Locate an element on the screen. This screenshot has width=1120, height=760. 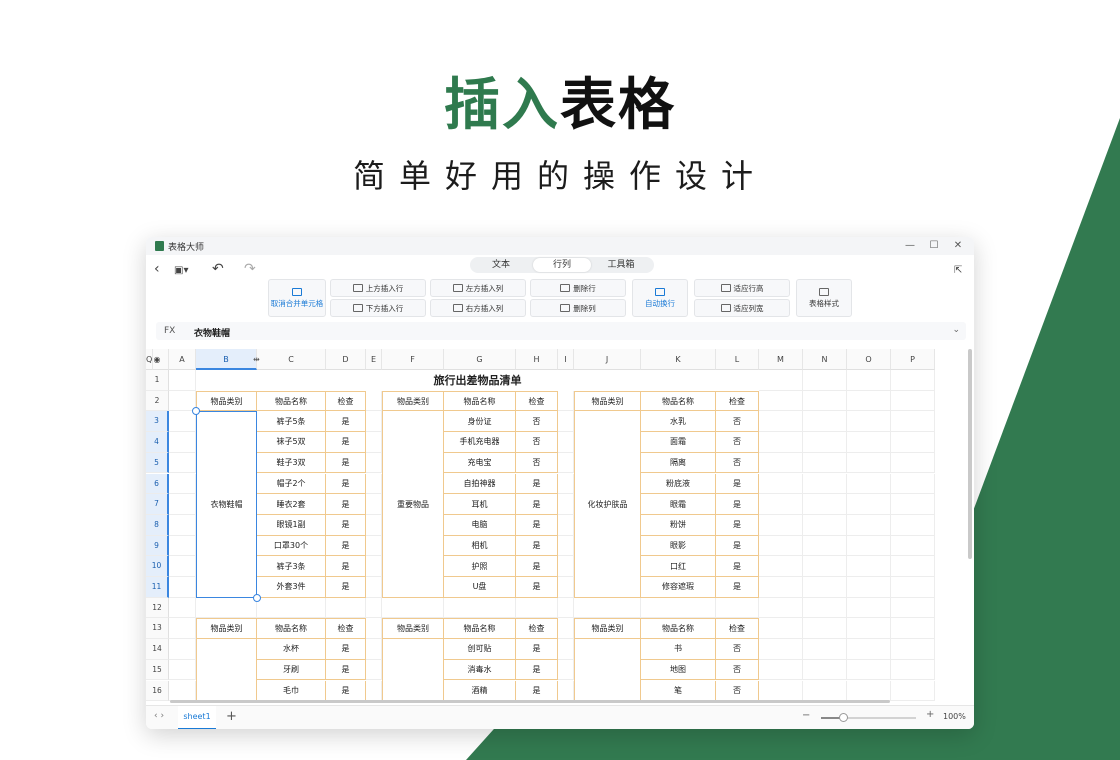
insert-row-below-button: 下方插入行 is located at coordinates (378, 308).